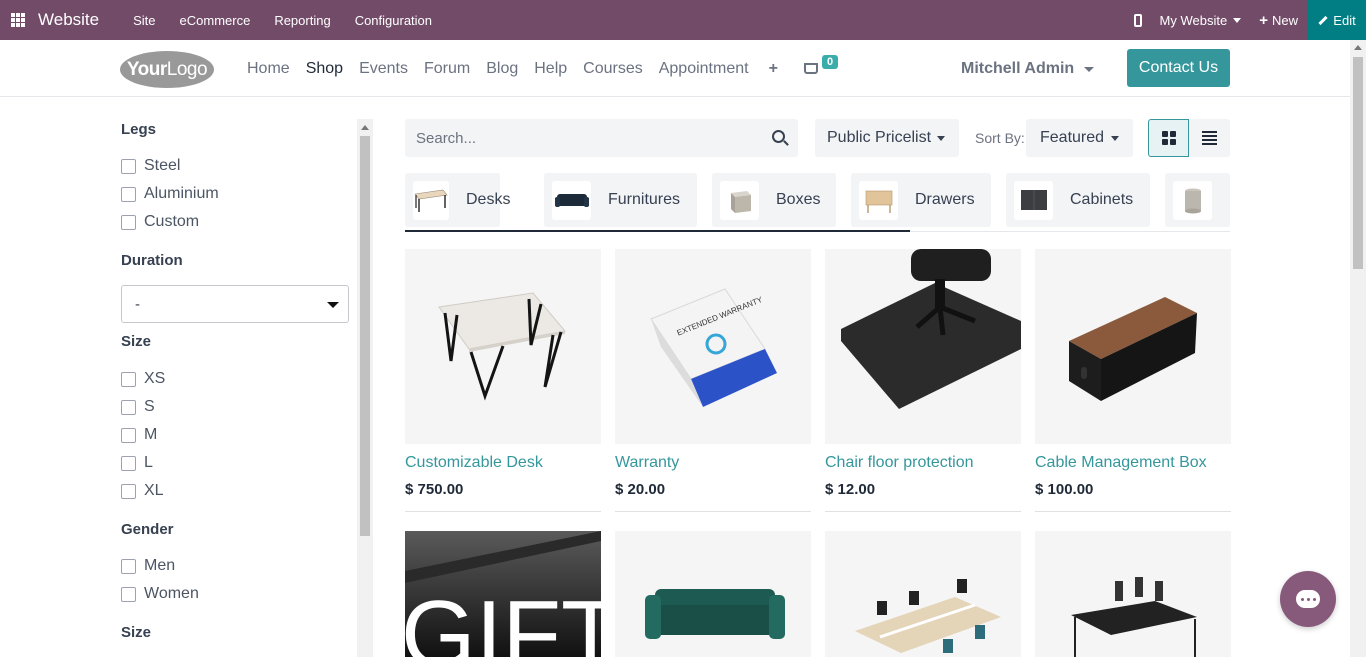 The height and width of the screenshot is (657, 1366). What do you see at coordinates (713, 346) in the screenshot?
I see `product-image: EXTENDED WARRANTY` at bounding box center [713, 346].